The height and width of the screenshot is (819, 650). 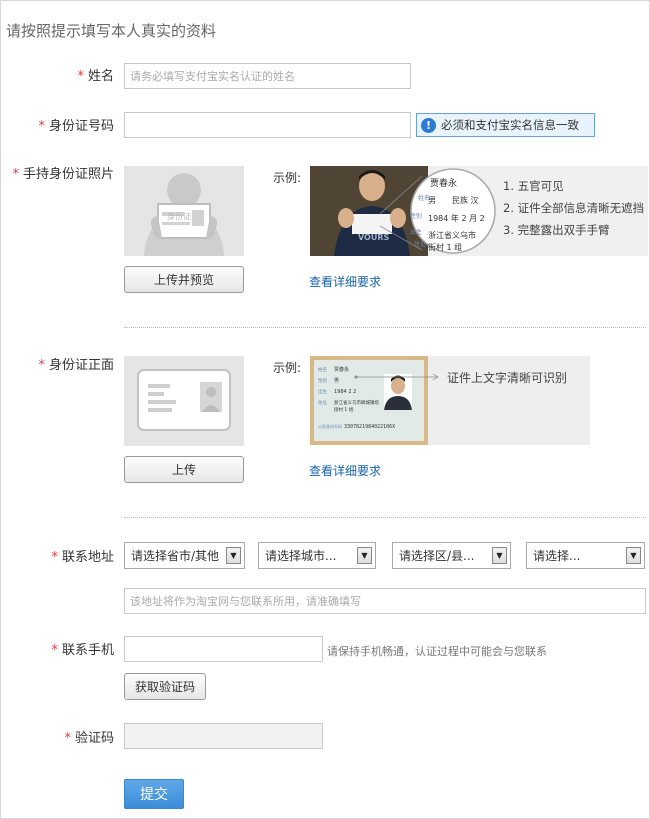 What do you see at coordinates (223, 649) in the screenshot?
I see `phone-input` at bounding box center [223, 649].